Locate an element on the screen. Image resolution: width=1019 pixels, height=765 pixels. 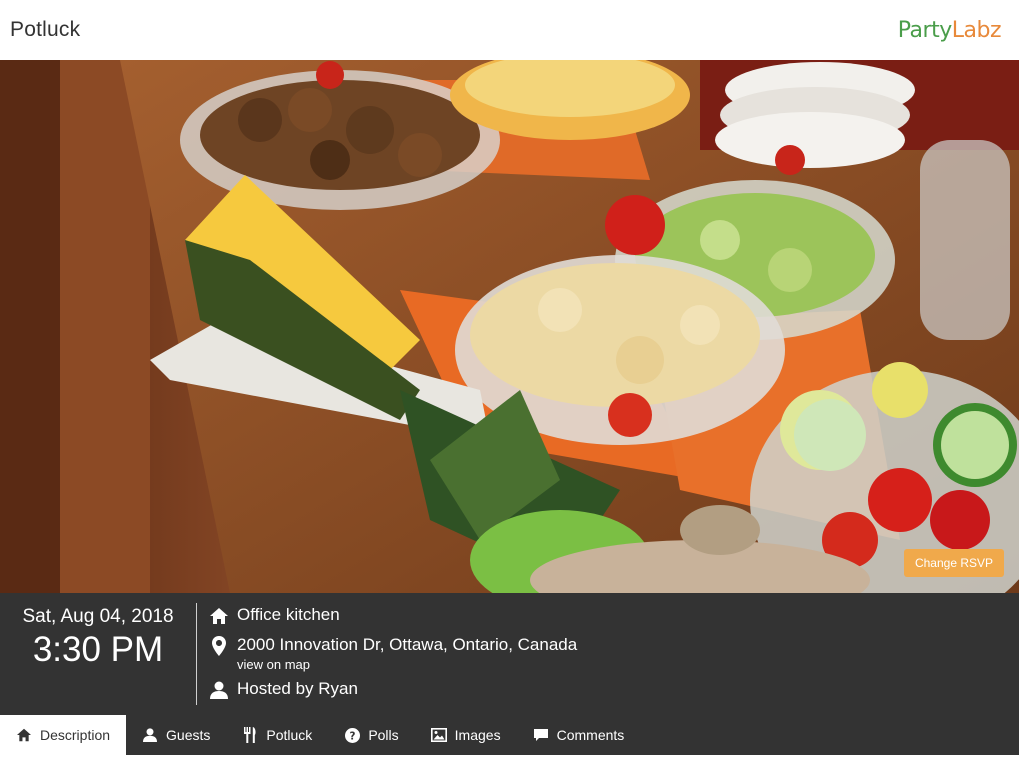
tab-potluck: Potluck is located at coordinates (277, 735).